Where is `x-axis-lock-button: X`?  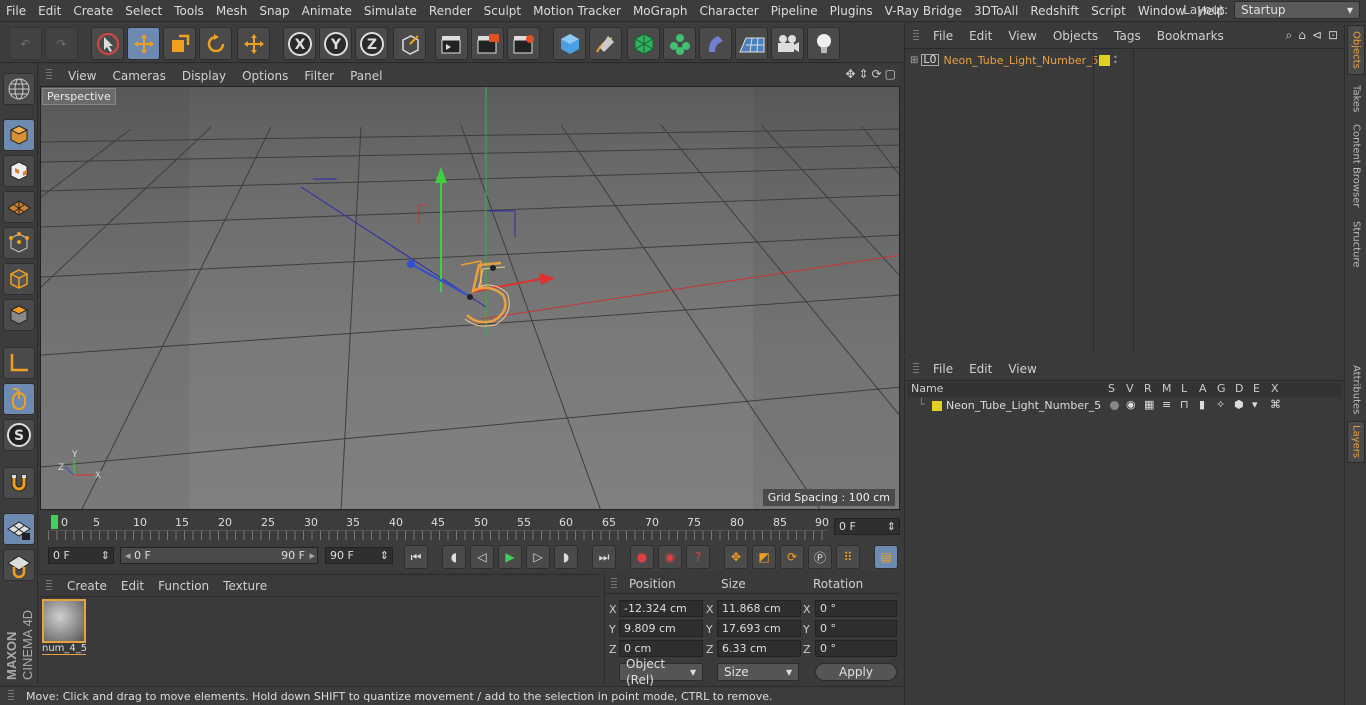
x-axis-lock-button: X is located at coordinates (299, 43).